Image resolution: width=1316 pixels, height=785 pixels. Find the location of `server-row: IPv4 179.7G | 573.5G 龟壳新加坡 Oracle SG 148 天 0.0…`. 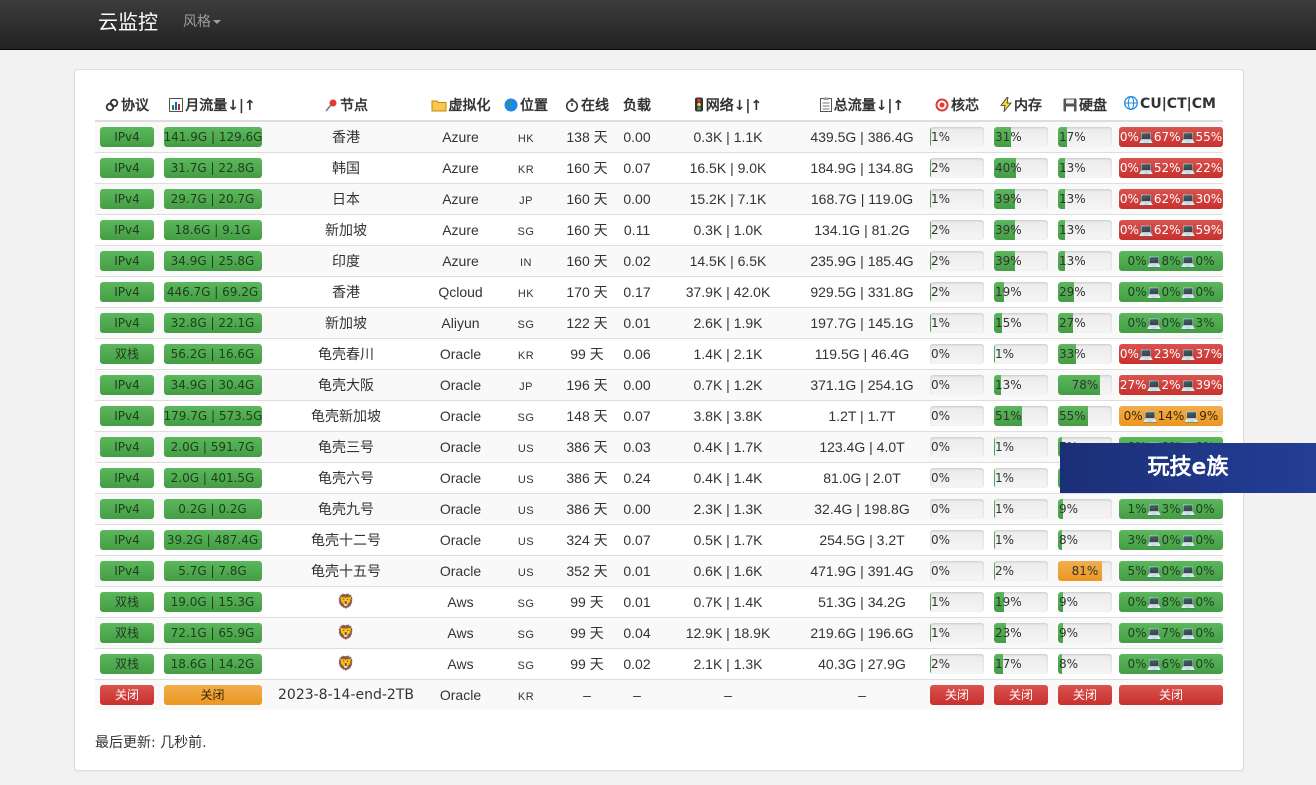

server-row: IPv4 179.7G | 573.5G 龟壳新加坡 Oracle SG 148 天 0.0… is located at coordinates (659, 415).